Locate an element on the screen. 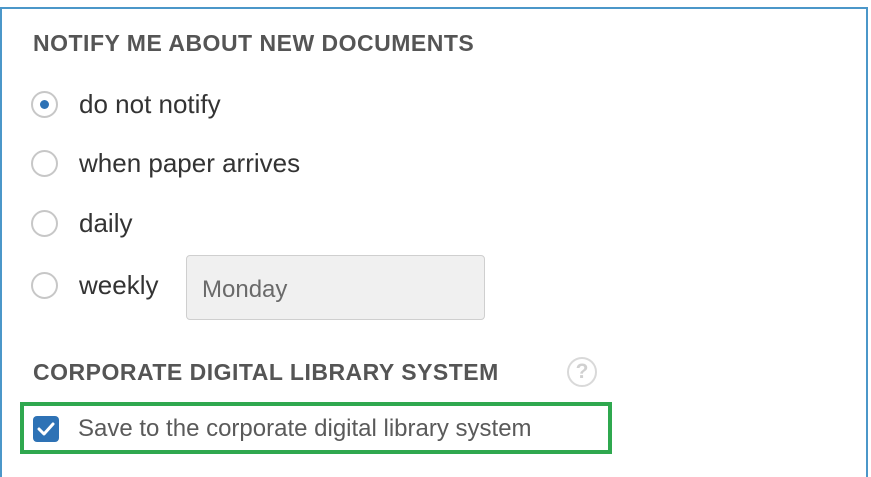  radio-label: when paper arrives is located at coordinates (190, 162).